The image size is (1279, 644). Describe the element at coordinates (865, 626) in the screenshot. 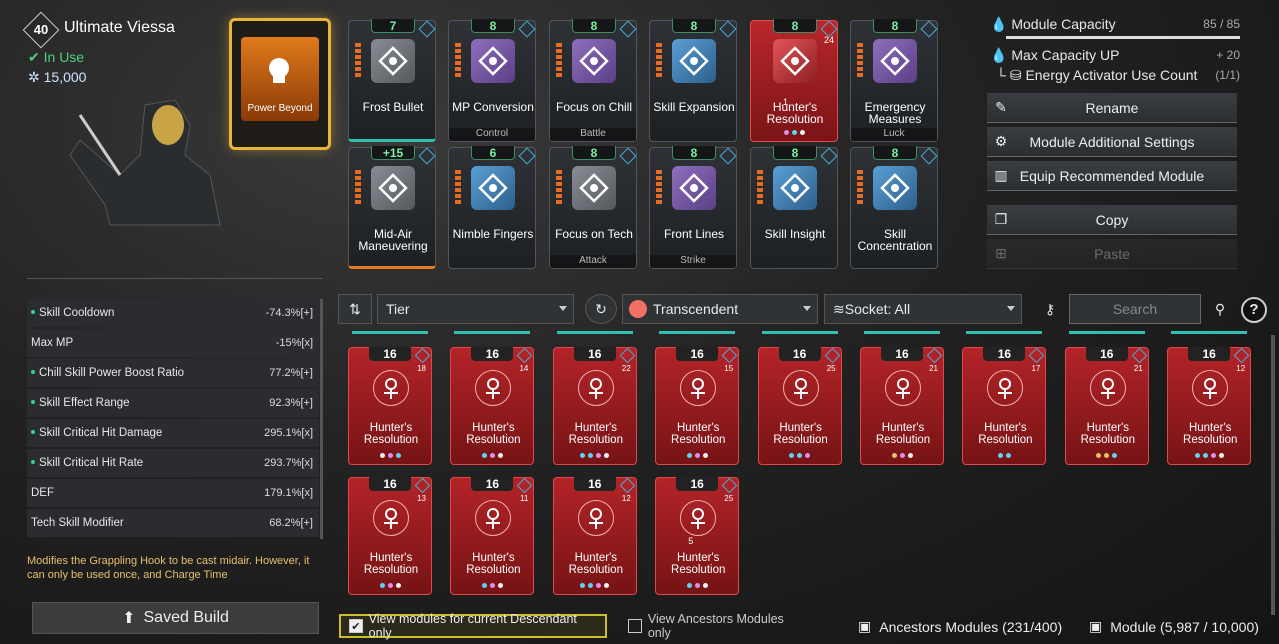

I see `box-icon: ▣` at that location.